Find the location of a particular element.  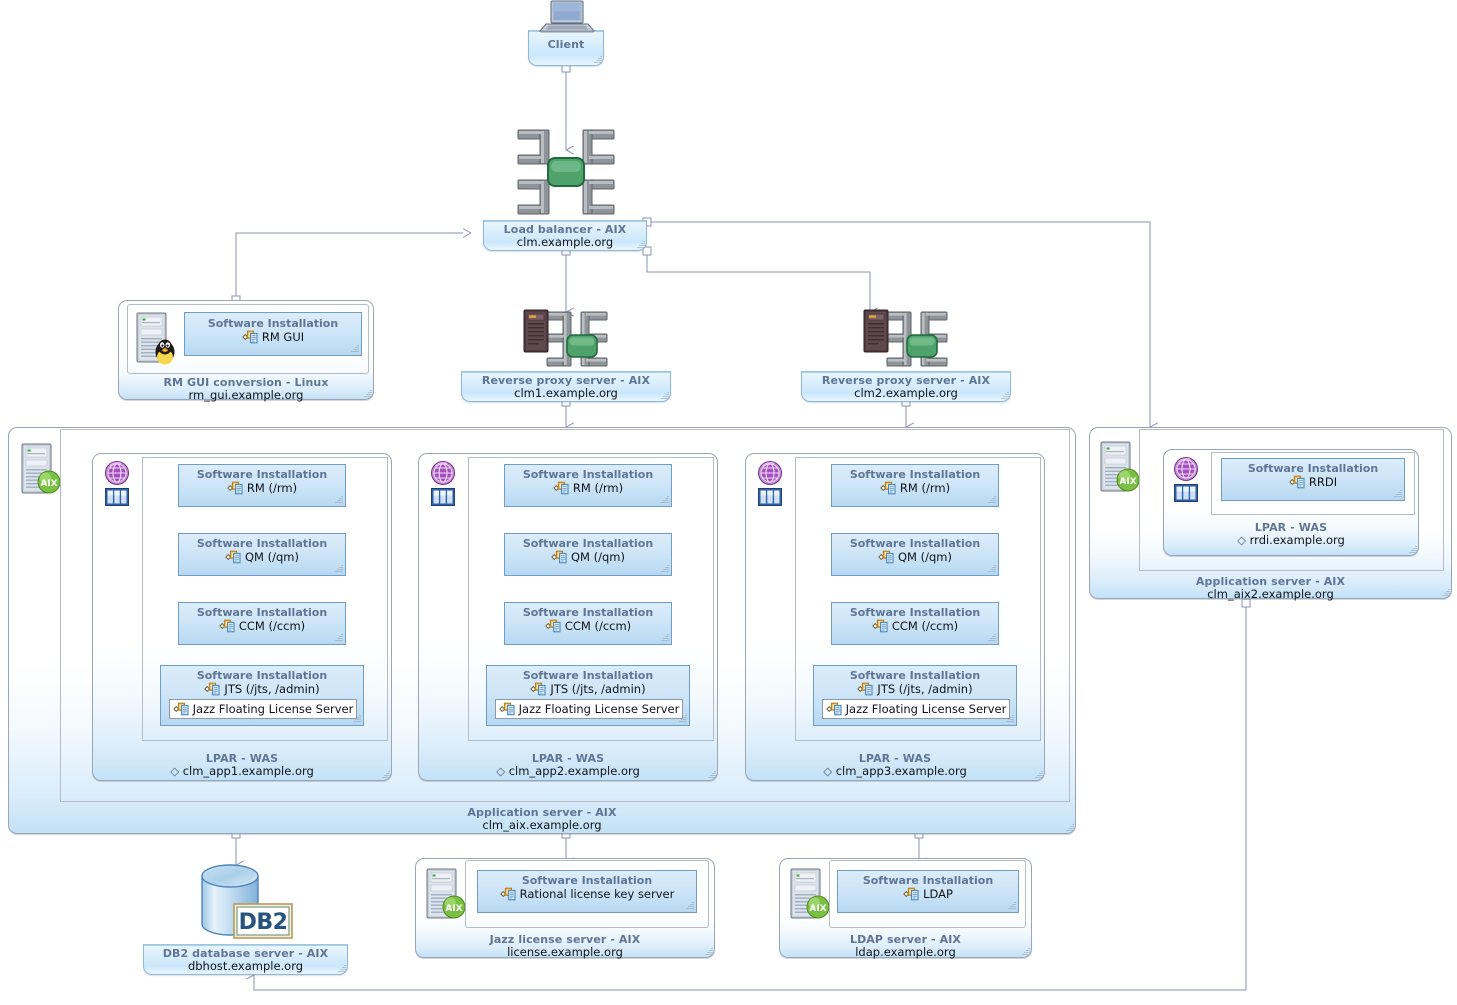

node-load-balancer: Load balancer - AIX clm.example.org is located at coordinates (565, 235).